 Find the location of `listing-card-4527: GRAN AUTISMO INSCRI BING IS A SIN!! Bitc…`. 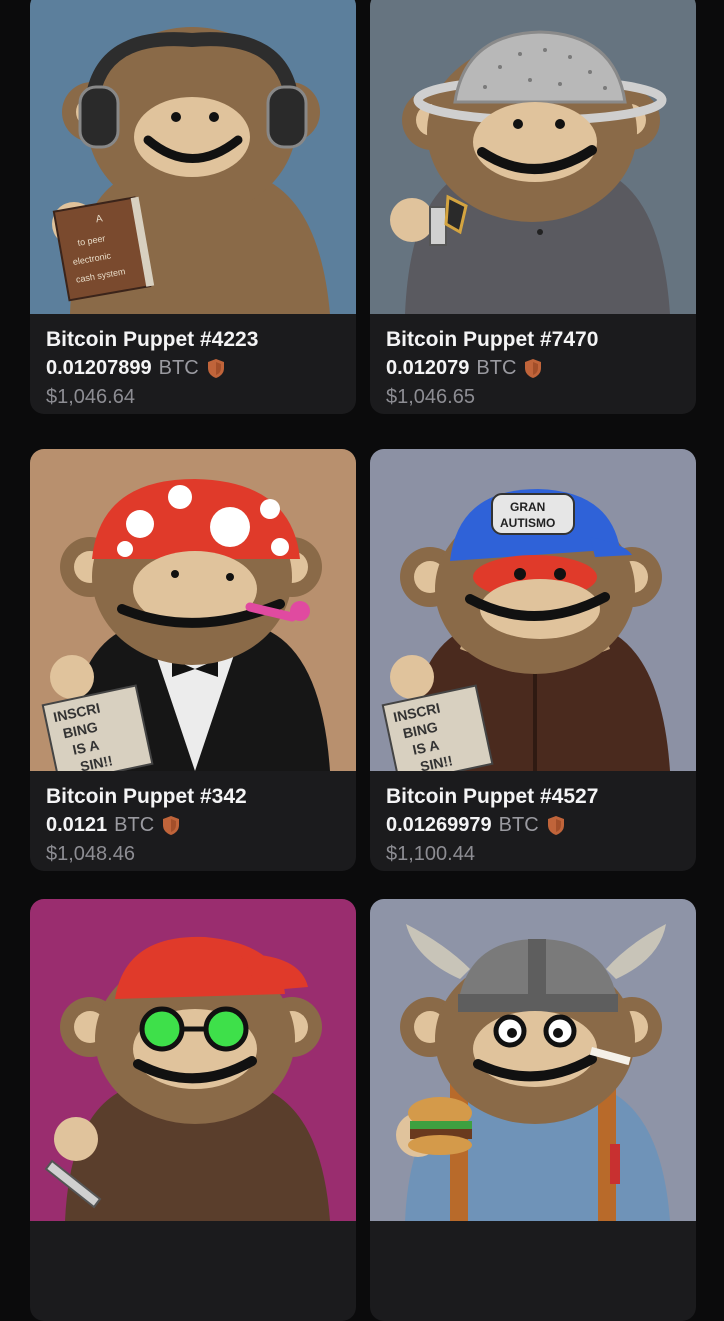

listing-card-4527: GRAN AUTISMO INSCRI BING IS A SIN!! Bitc… is located at coordinates (533, 660).